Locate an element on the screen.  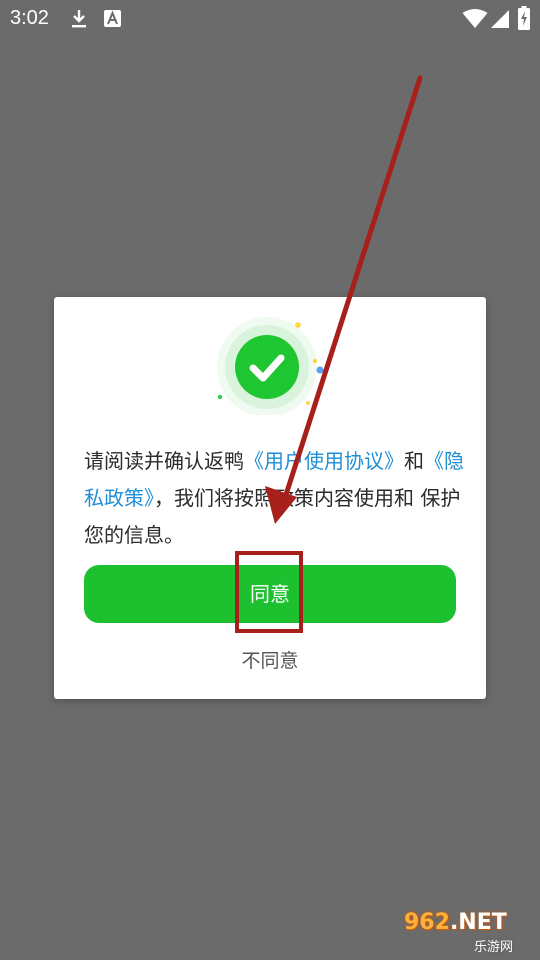
a-notification-icon is located at coordinates (112, 18).